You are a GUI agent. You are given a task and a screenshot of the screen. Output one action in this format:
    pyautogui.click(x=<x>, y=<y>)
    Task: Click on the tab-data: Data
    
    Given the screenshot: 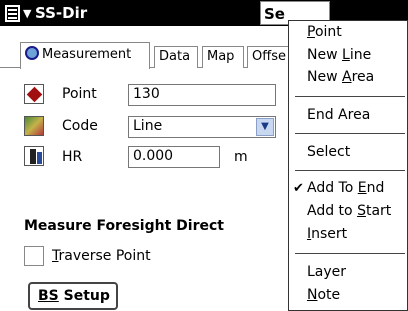 What is the action you would take?
    pyautogui.click(x=176, y=57)
    